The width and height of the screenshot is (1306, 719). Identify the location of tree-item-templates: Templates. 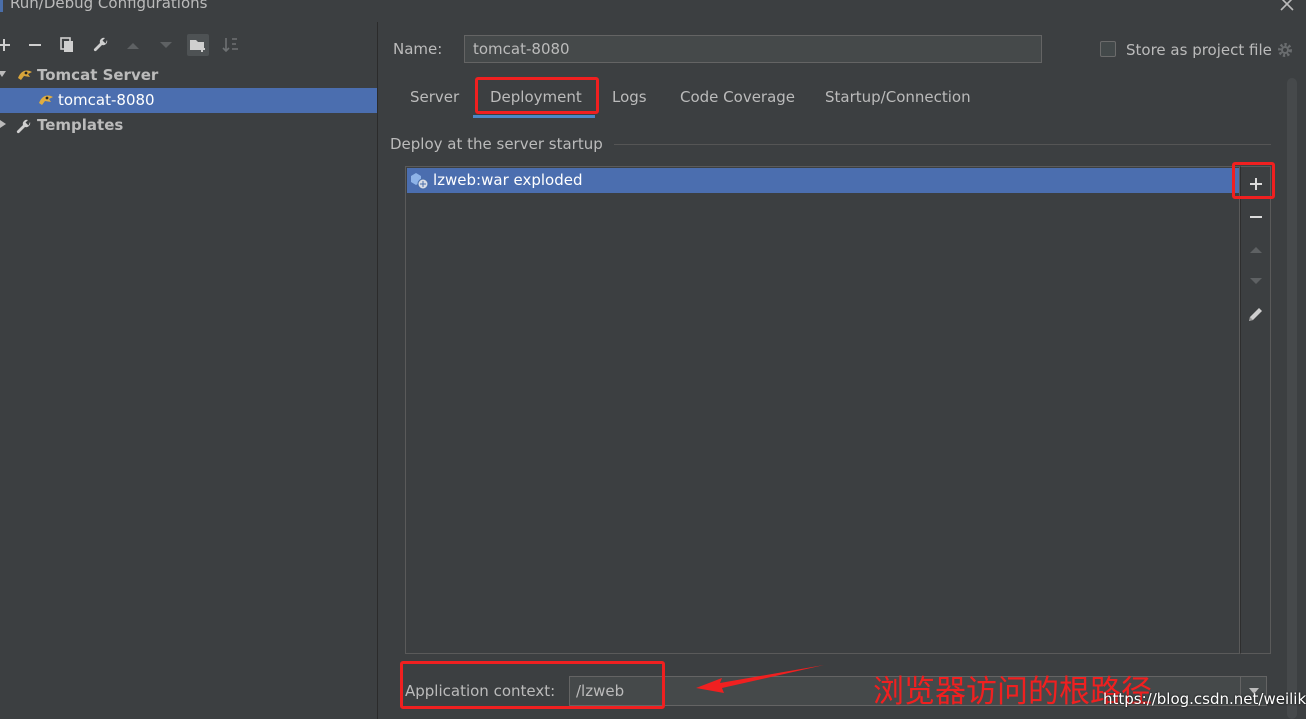
(188, 125).